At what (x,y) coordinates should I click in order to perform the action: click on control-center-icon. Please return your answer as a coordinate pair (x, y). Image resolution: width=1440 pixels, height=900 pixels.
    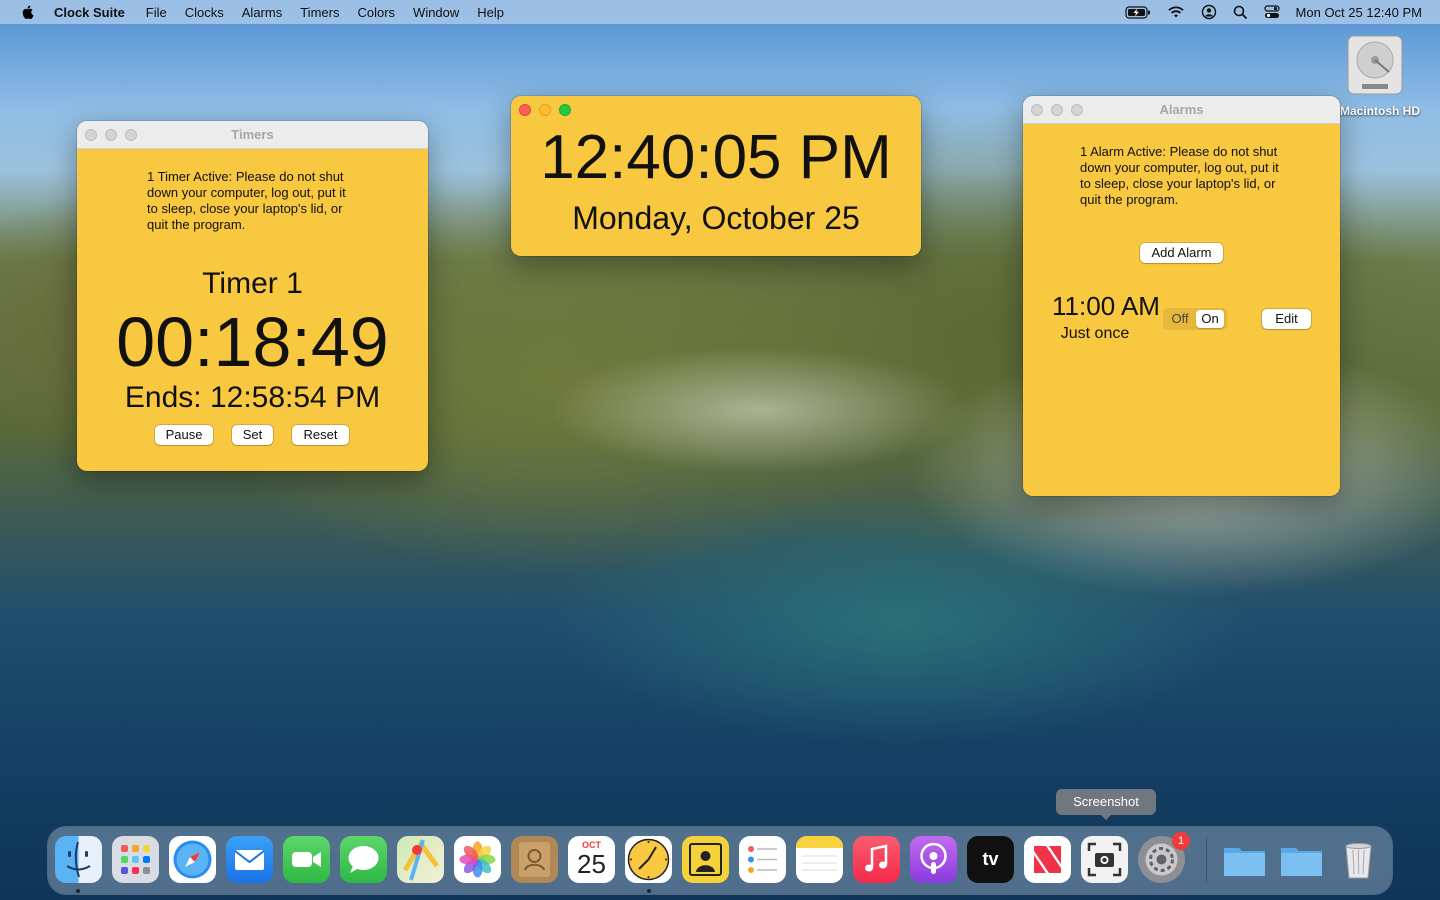
    Looking at the image, I should click on (1271, 12).